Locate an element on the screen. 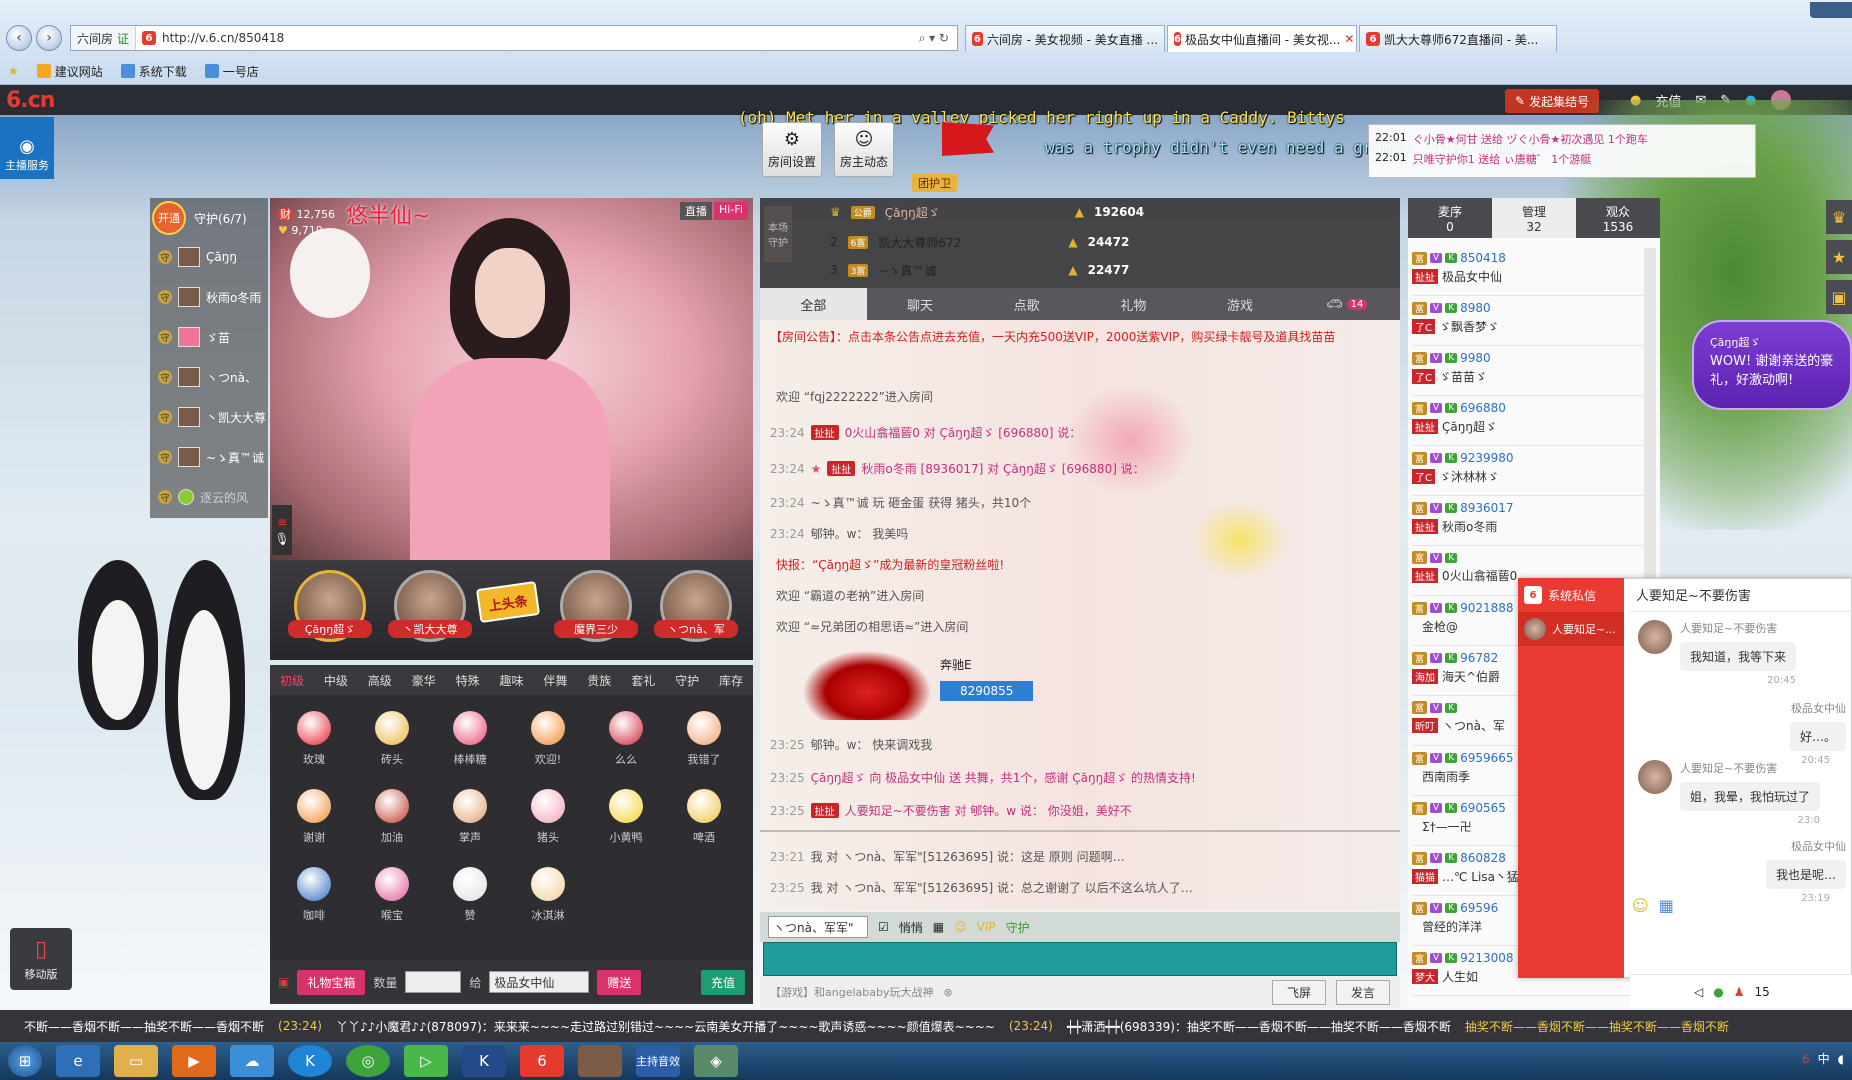 Image resolution: width=1852 pixels, height=1080 pixels. guard-member: 守ゞ苗 is located at coordinates (213, 337).